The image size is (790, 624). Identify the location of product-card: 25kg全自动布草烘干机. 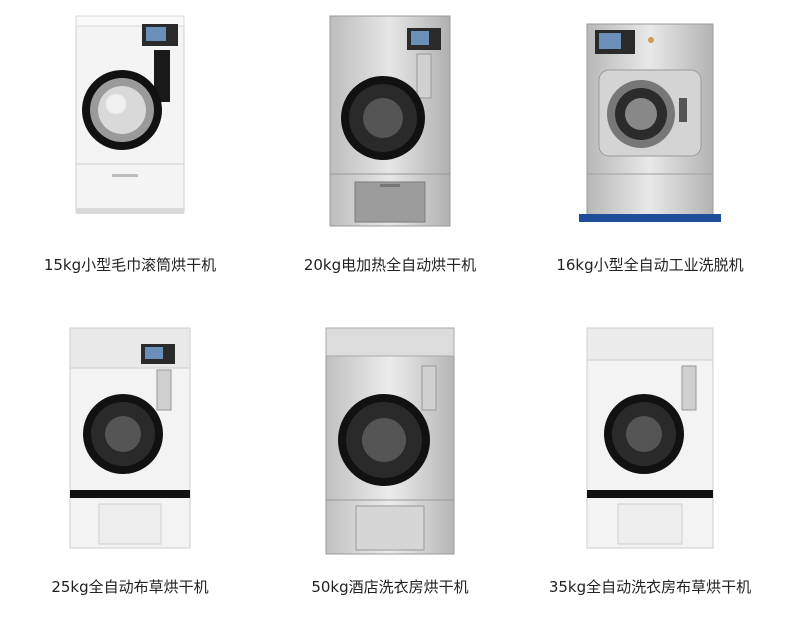
(130, 461).